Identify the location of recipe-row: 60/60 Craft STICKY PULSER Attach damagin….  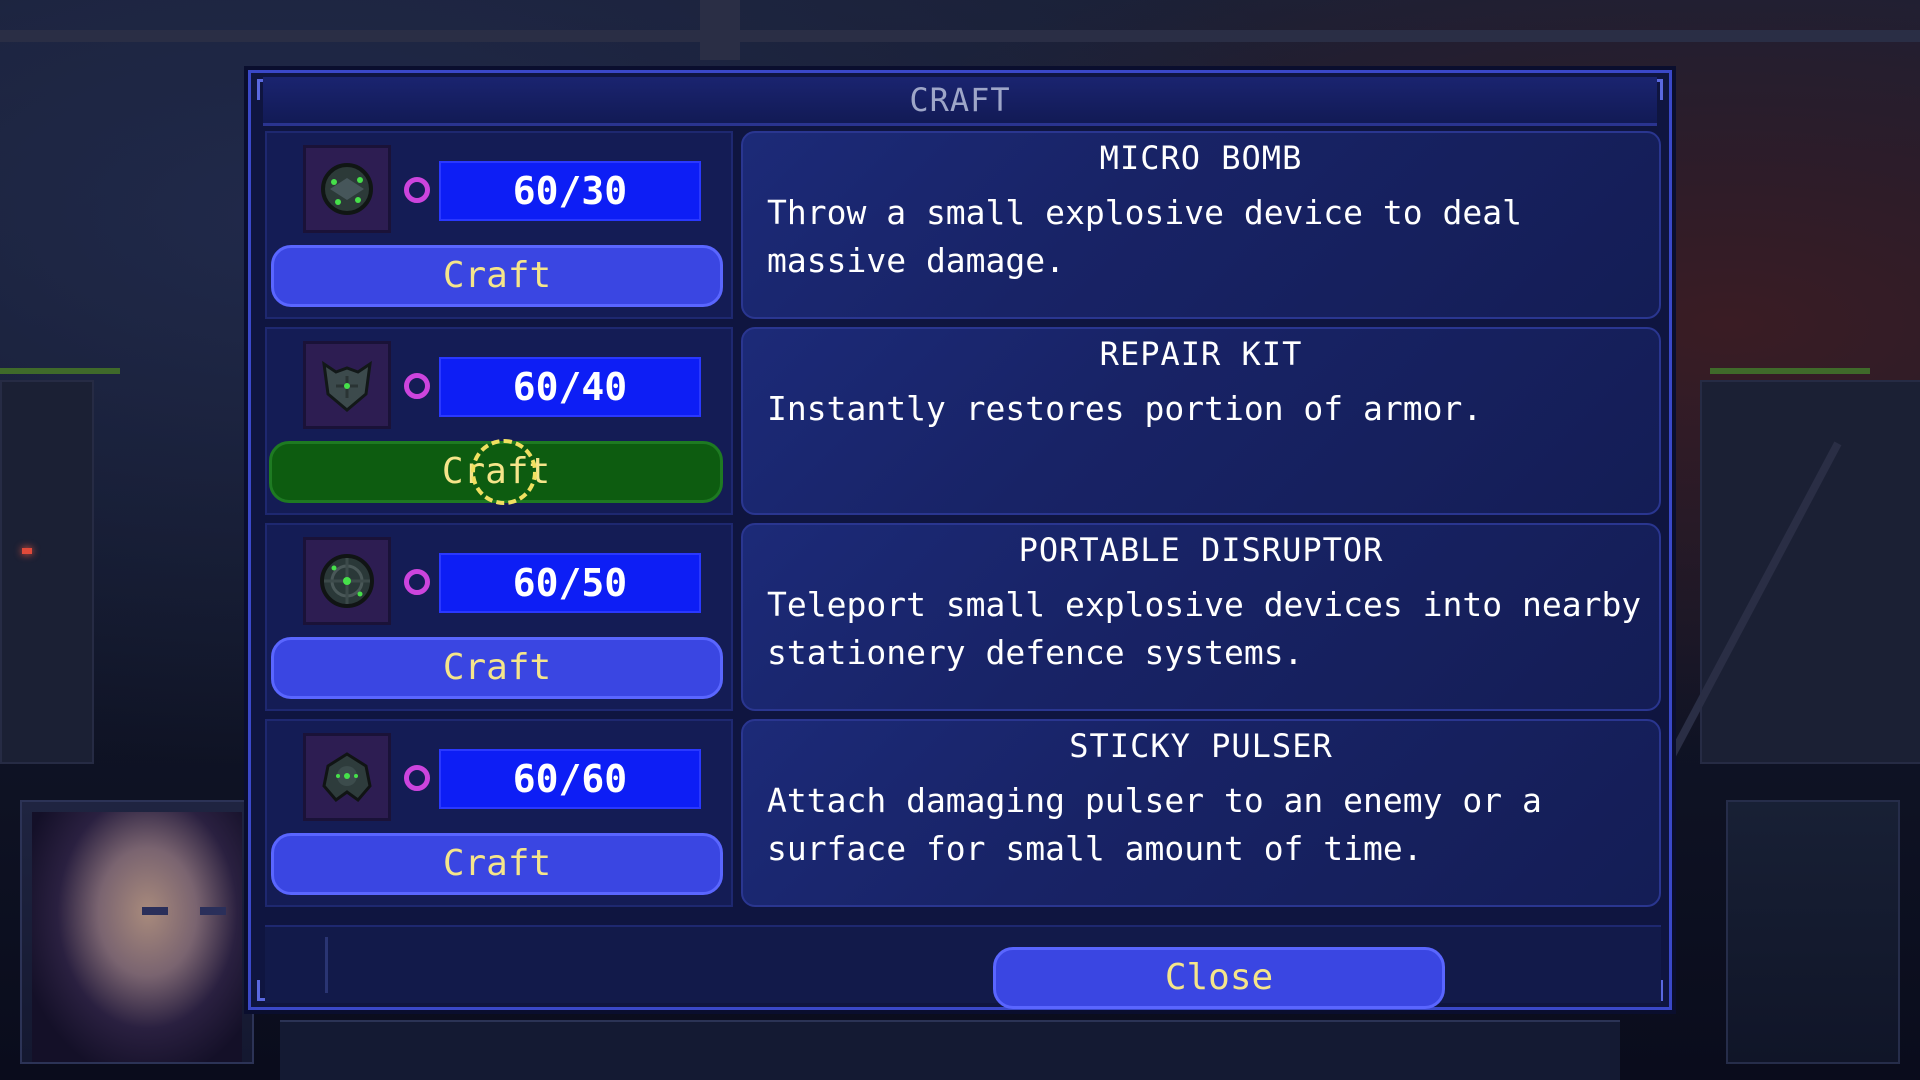
(963, 817).